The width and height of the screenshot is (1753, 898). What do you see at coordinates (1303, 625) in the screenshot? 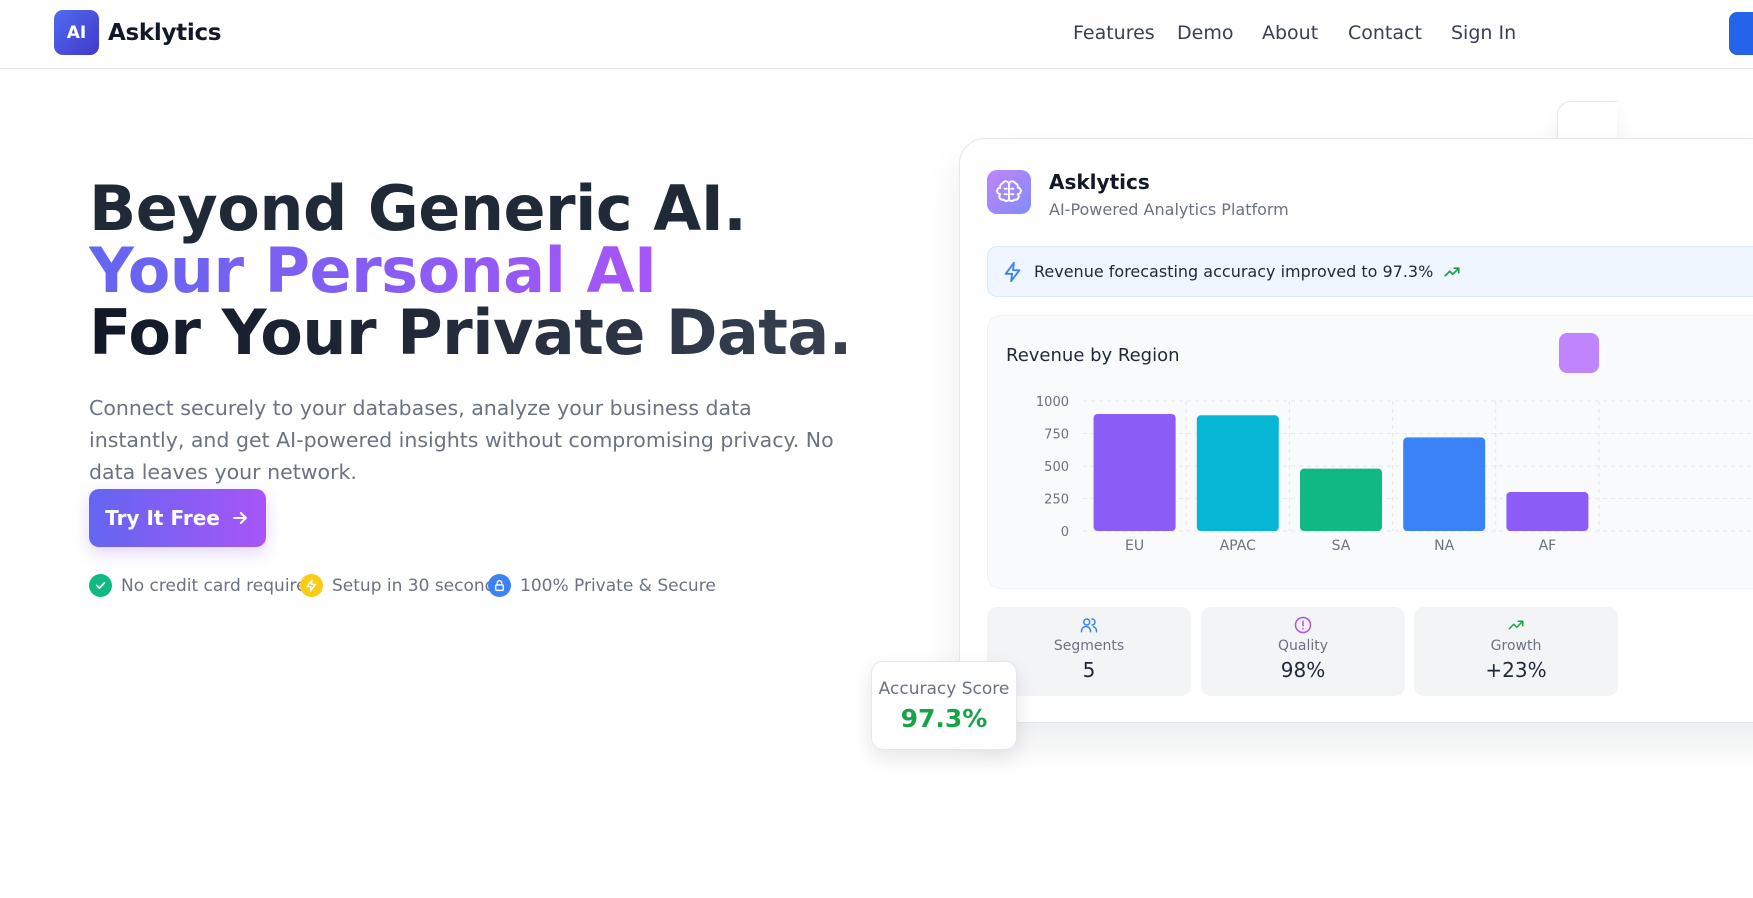
I see `alert-circle-icon` at bounding box center [1303, 625].